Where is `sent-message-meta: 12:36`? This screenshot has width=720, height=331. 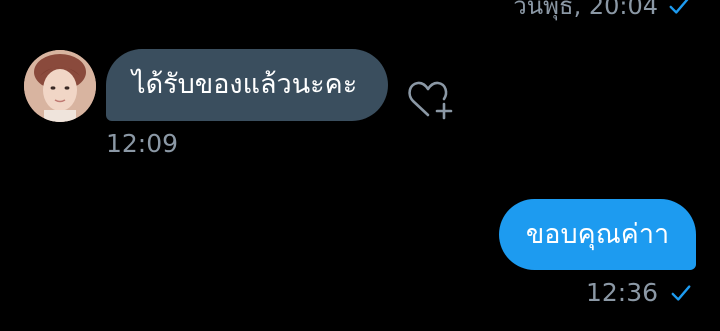 sent-message-meta: 12:36 is located at coordinates (639, 292).